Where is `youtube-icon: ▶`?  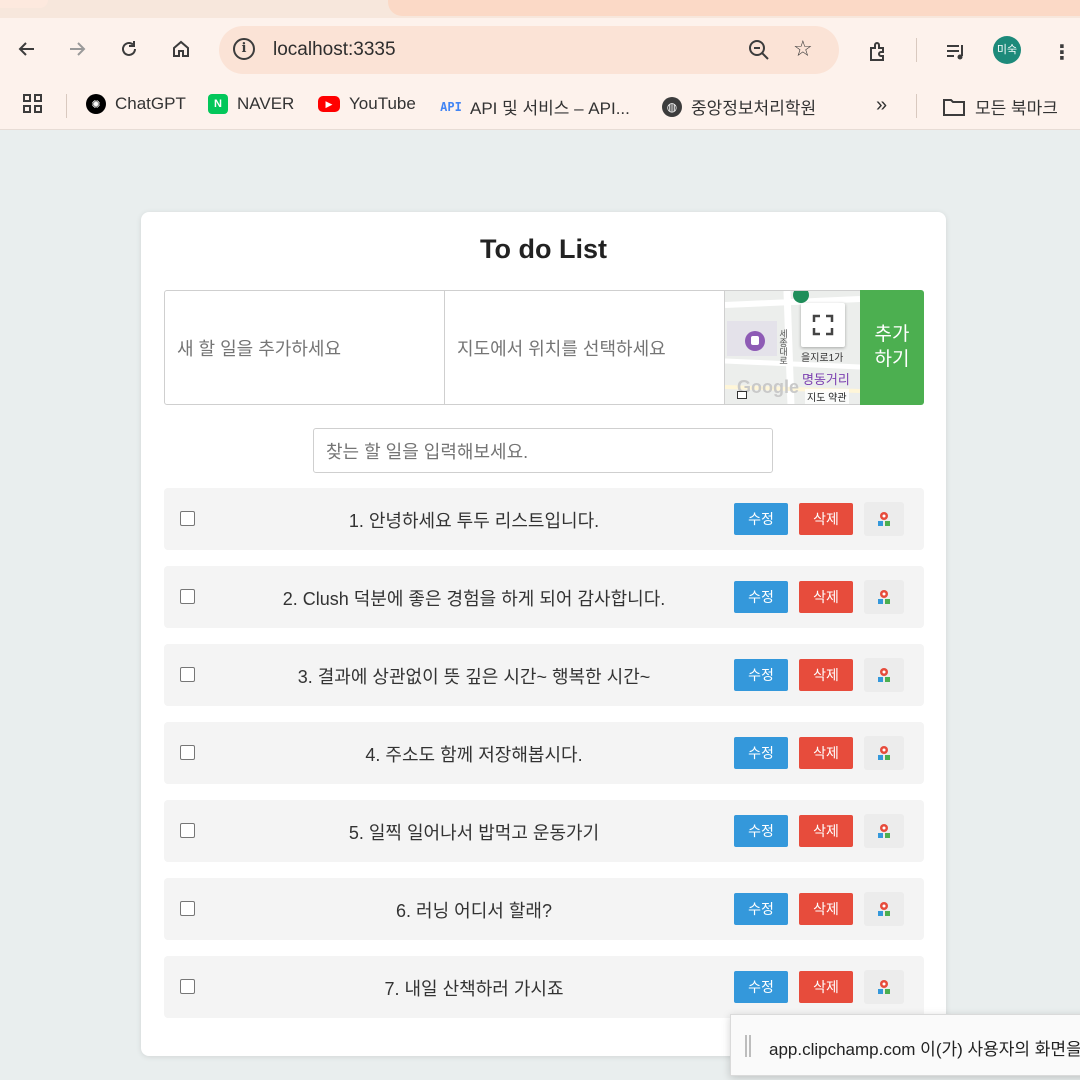
youtube-icon: ▶ is located at coordinates (329, 104).